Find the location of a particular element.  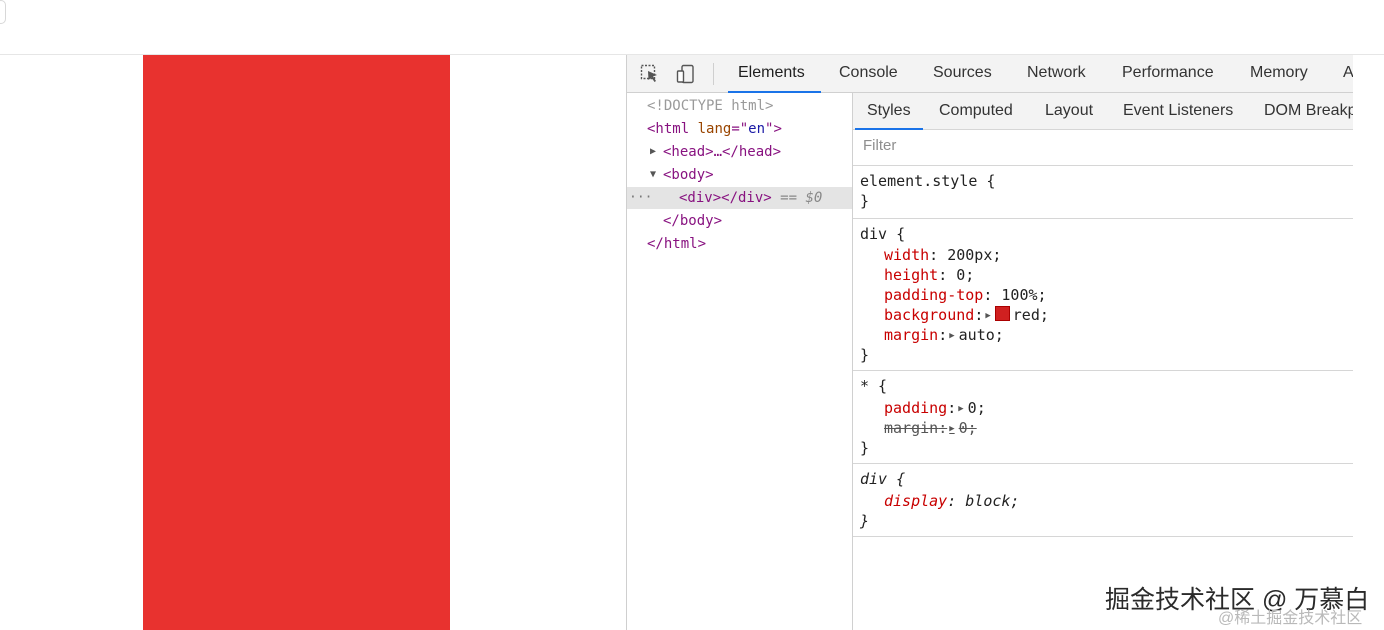

expand-triangle-icon: ▶ is located at coordinates (653, 152).